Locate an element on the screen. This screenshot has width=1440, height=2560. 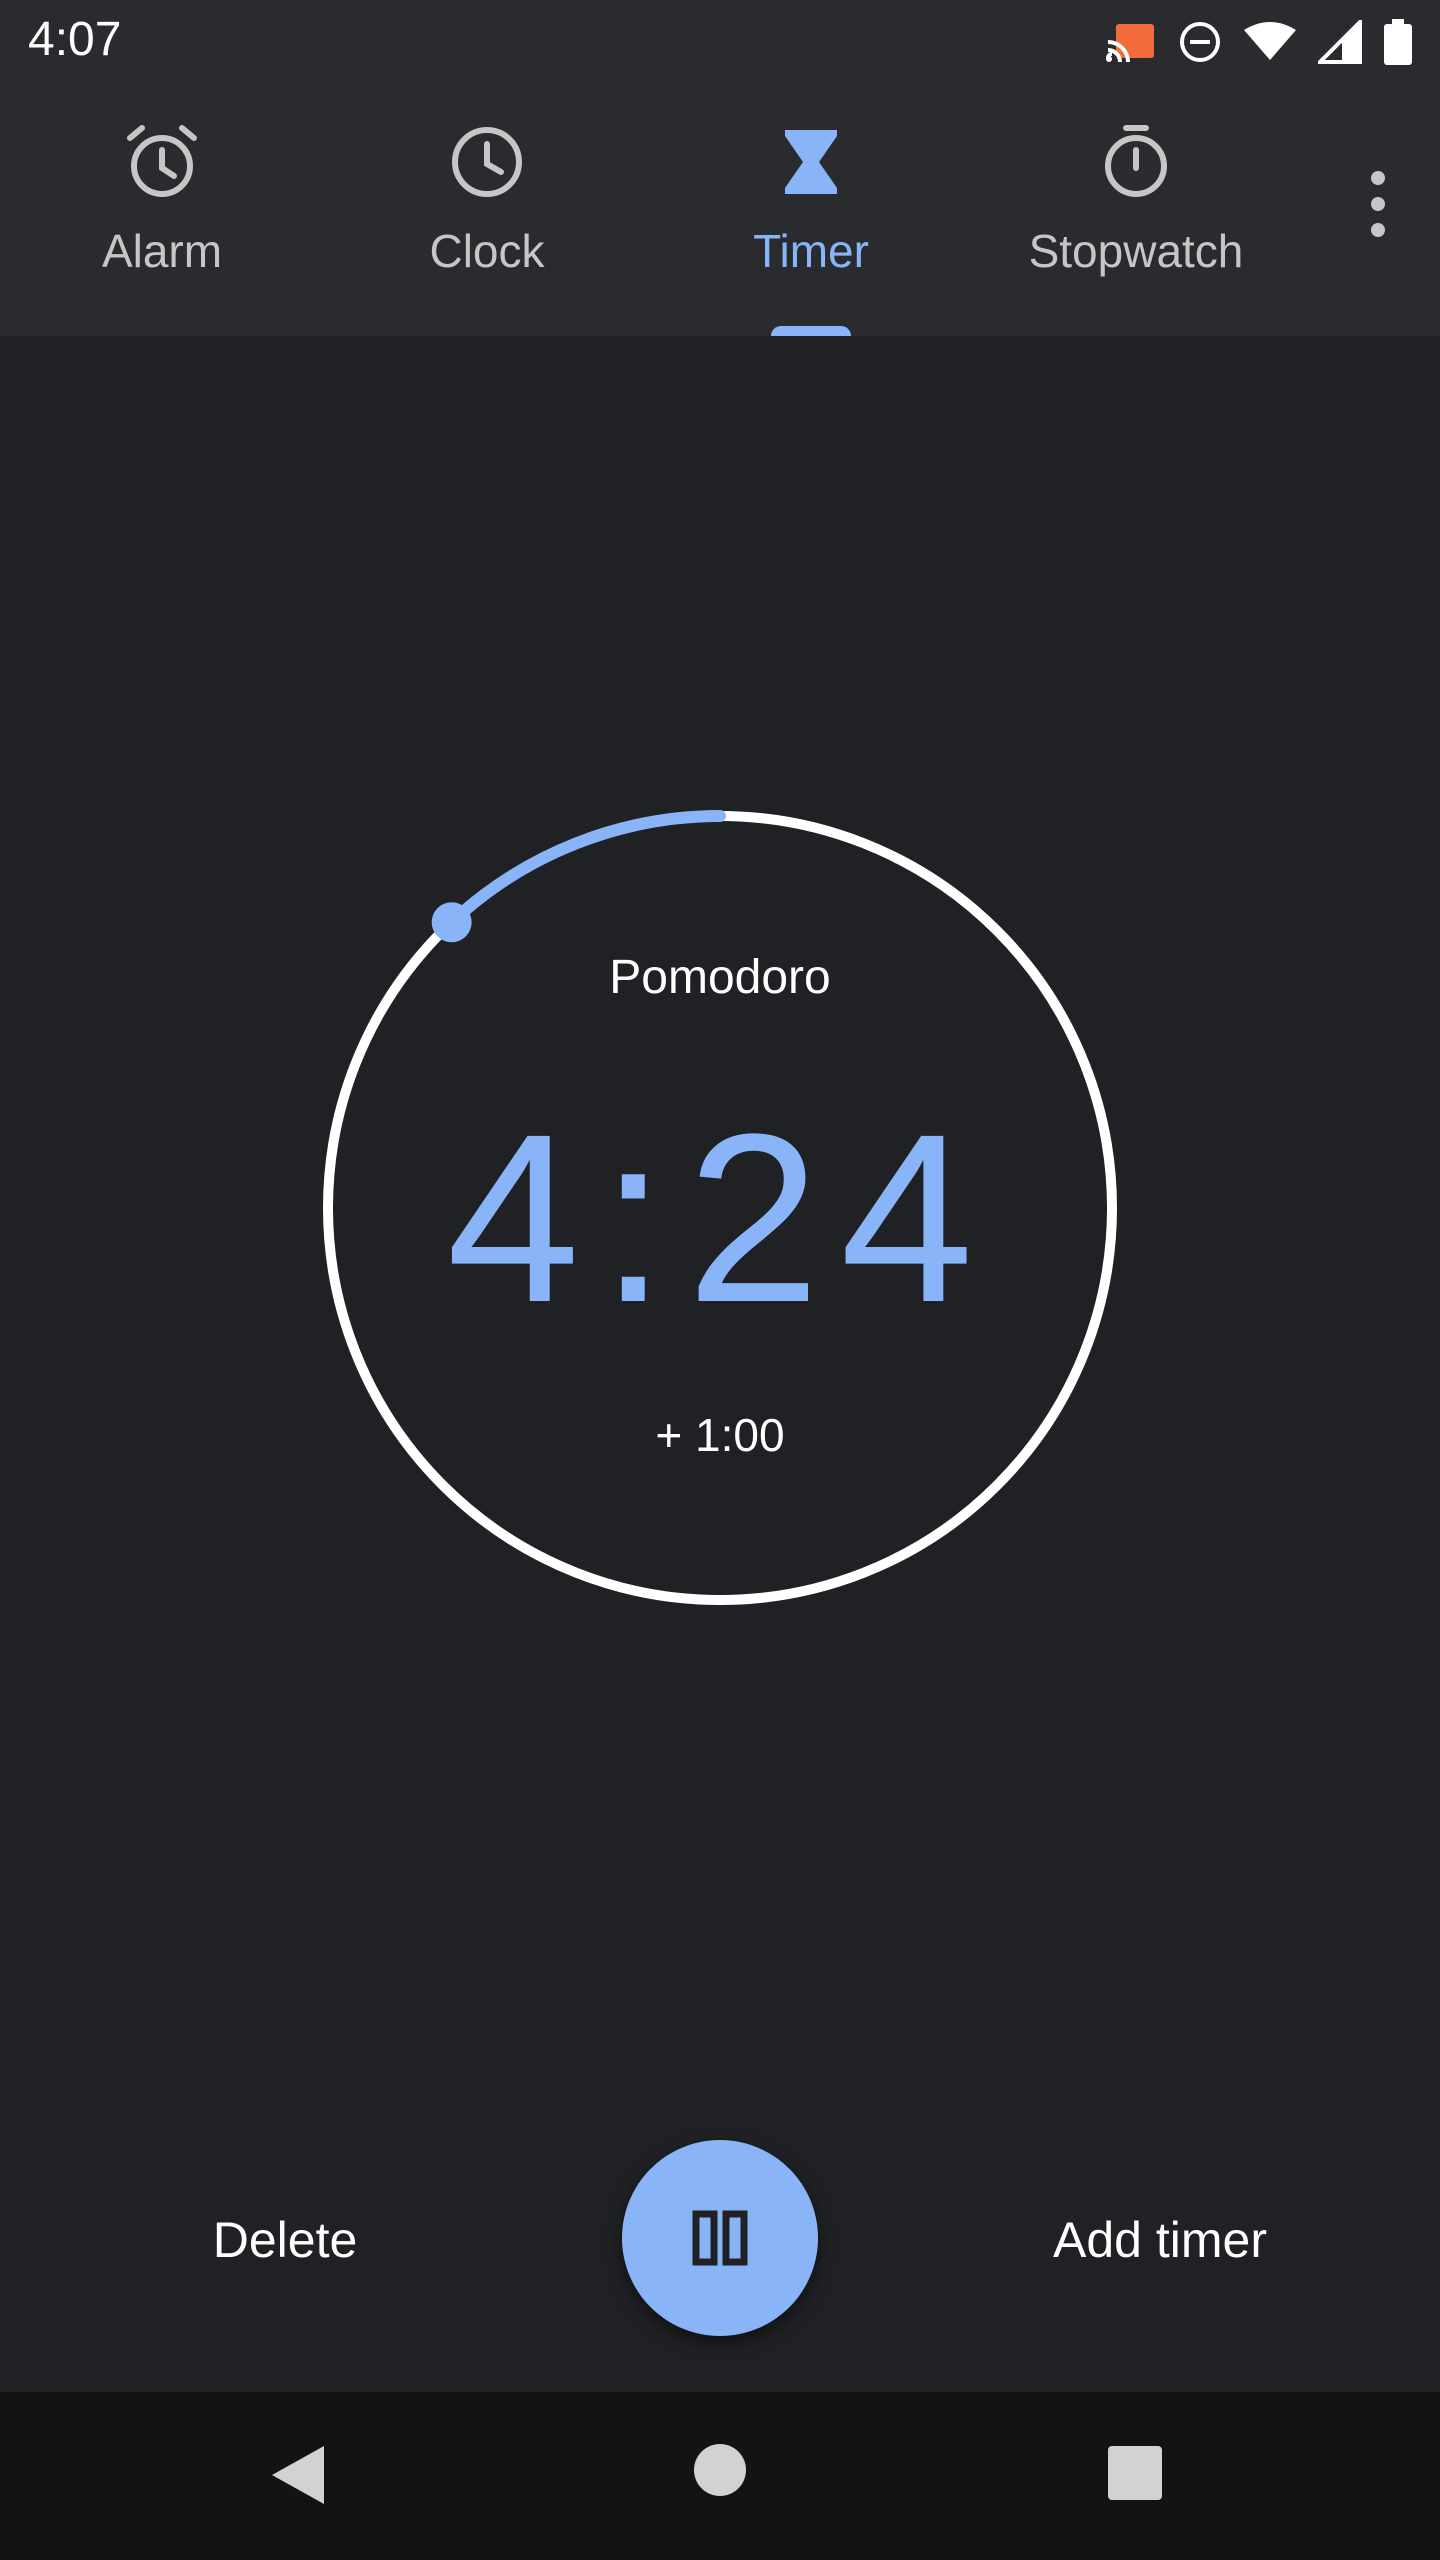
add-timer-button: Add timer is located at coordinates (1160, 2240).